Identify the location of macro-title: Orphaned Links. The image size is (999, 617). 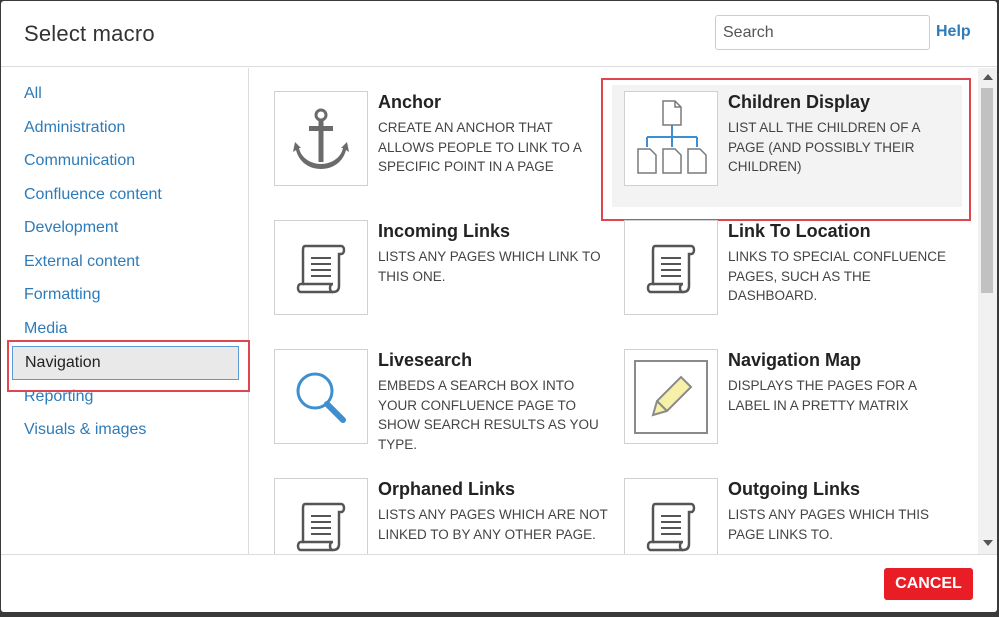
(447, 489).